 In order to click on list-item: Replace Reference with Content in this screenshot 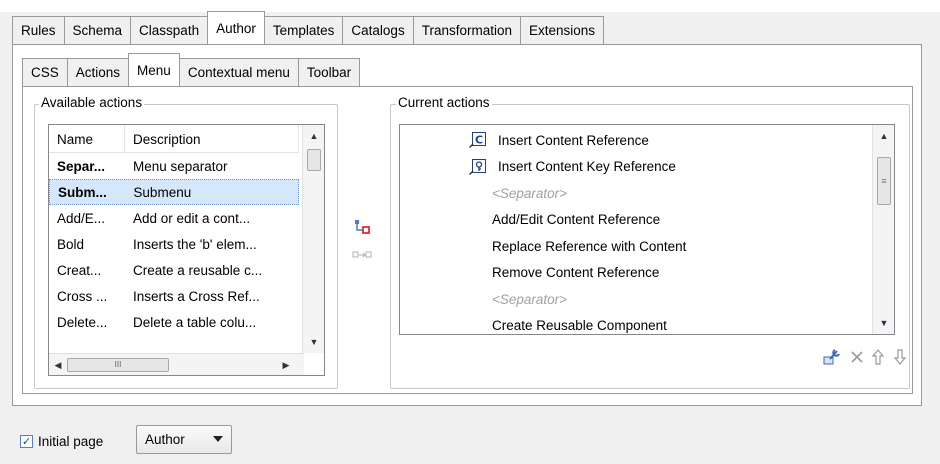, I will do `click(635, 246)`.